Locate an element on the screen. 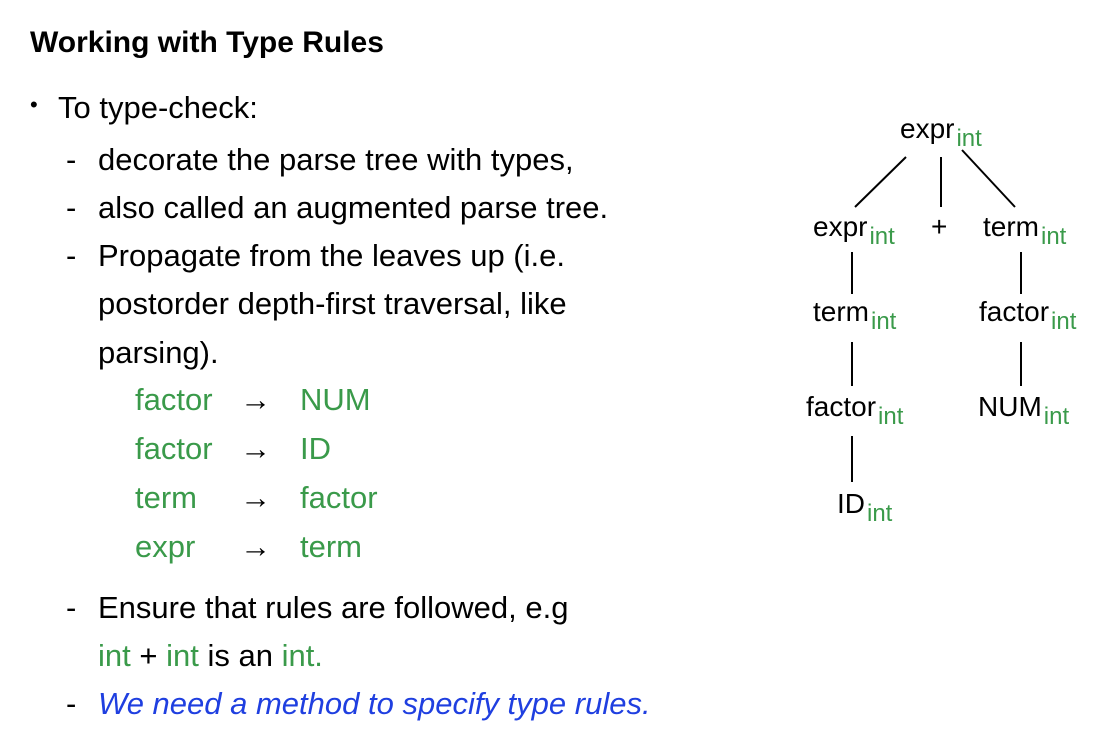  tree-node-root-expr: exprint is located at coordinates (941, 132).